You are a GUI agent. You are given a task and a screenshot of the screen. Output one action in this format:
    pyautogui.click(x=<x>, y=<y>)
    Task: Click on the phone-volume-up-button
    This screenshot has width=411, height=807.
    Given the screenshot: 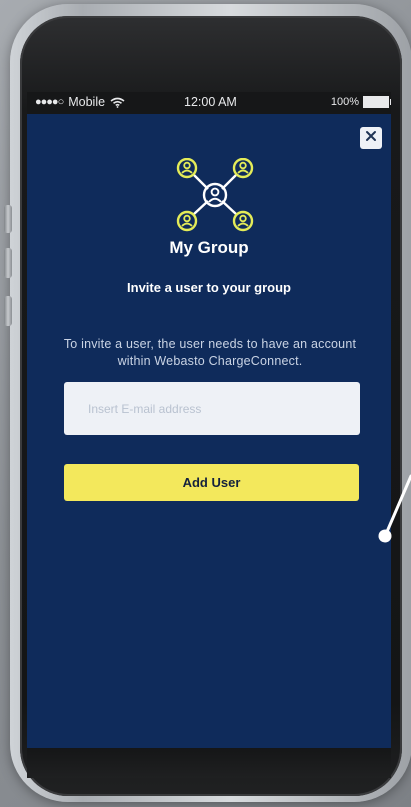 What is the action you would take?
    pyautogui.click(x=8, y=263)
    